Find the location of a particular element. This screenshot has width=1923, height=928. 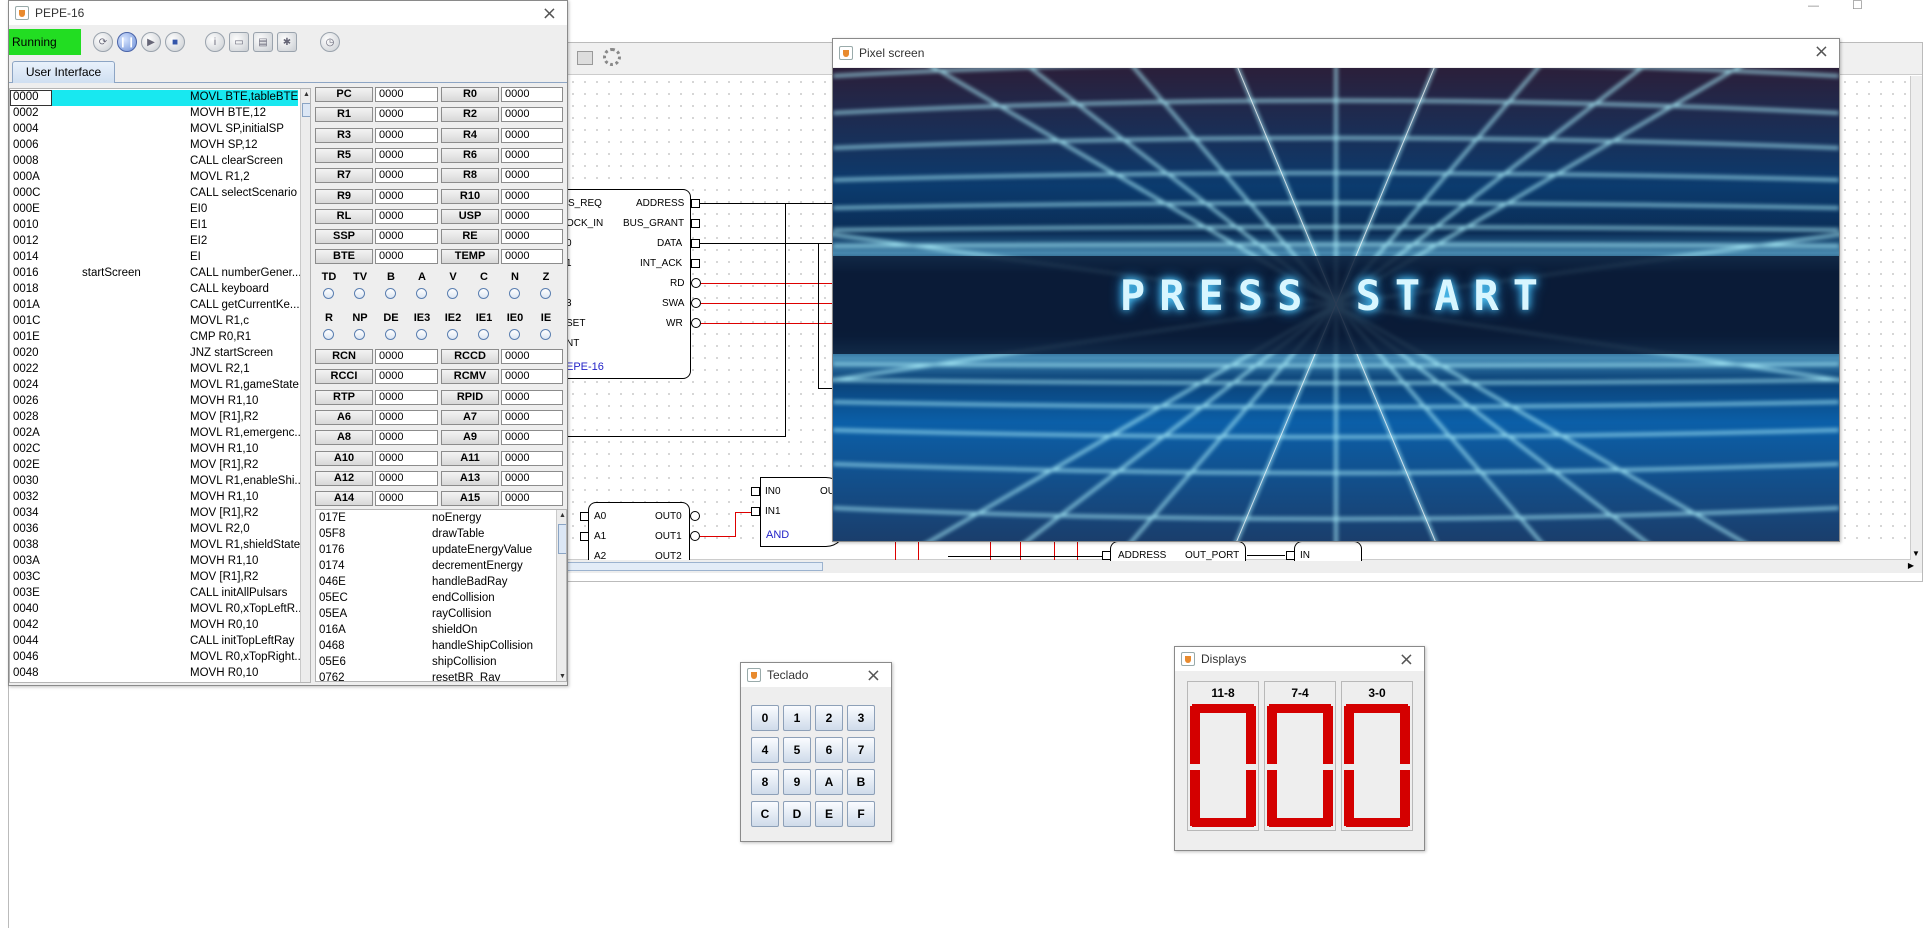

code-row: 0048 MOVH R0,10 is located at coordinates (160, 674).